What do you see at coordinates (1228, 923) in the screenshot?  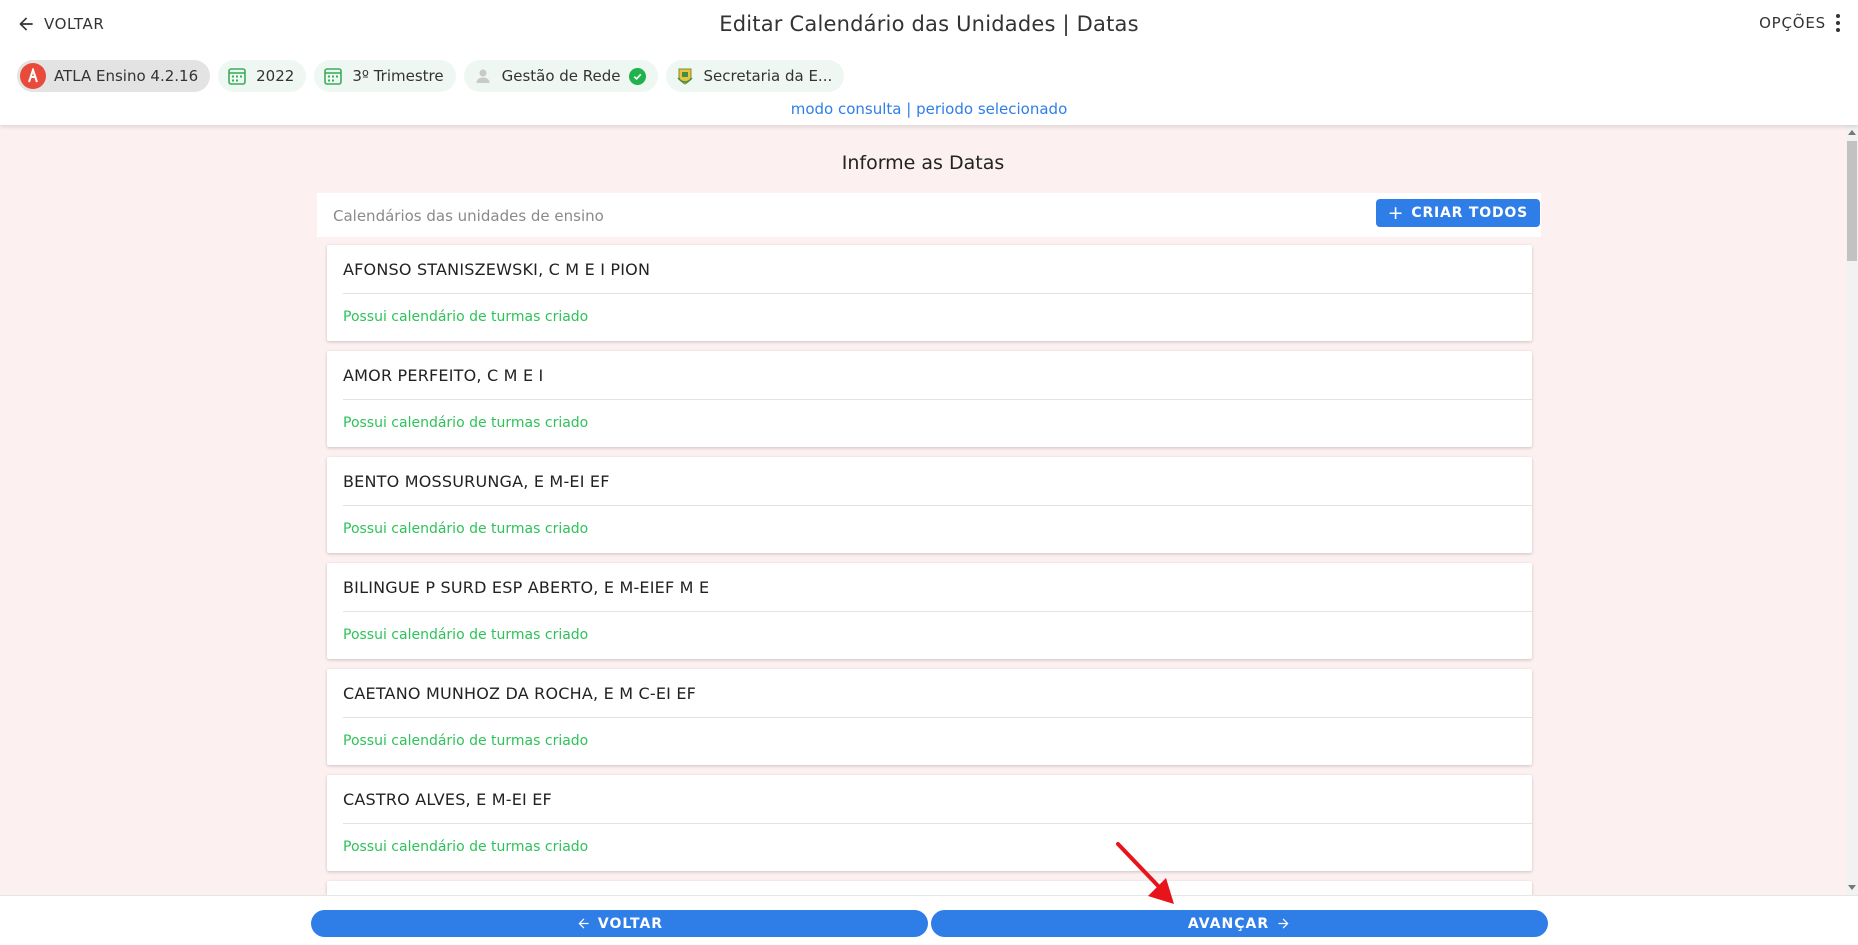 I see `next-button-label: AVANÇAR` at bounding box center [1228, 923].